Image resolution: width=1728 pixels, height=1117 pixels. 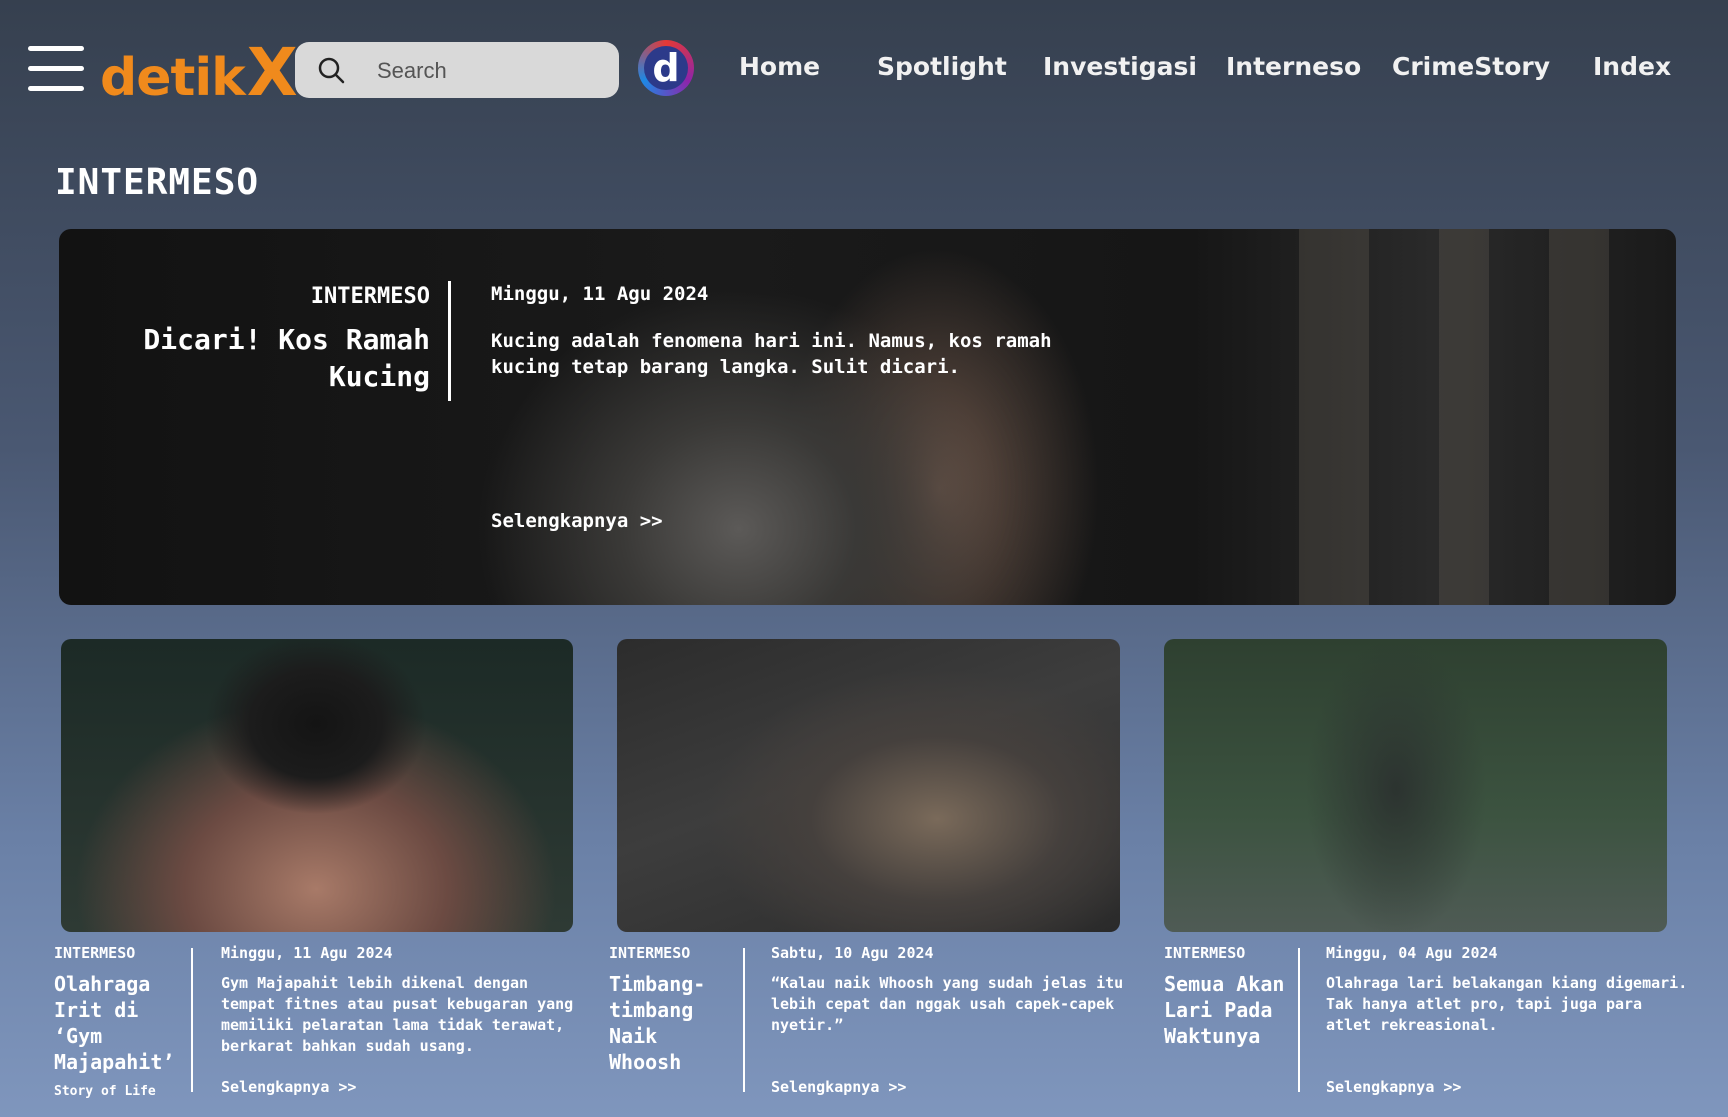 What do you see at coordinates (265, 358) in the screenshot?
I see `hero-title: Dicari! Kos Ramah Kucing` at bounding box center [265, 358].